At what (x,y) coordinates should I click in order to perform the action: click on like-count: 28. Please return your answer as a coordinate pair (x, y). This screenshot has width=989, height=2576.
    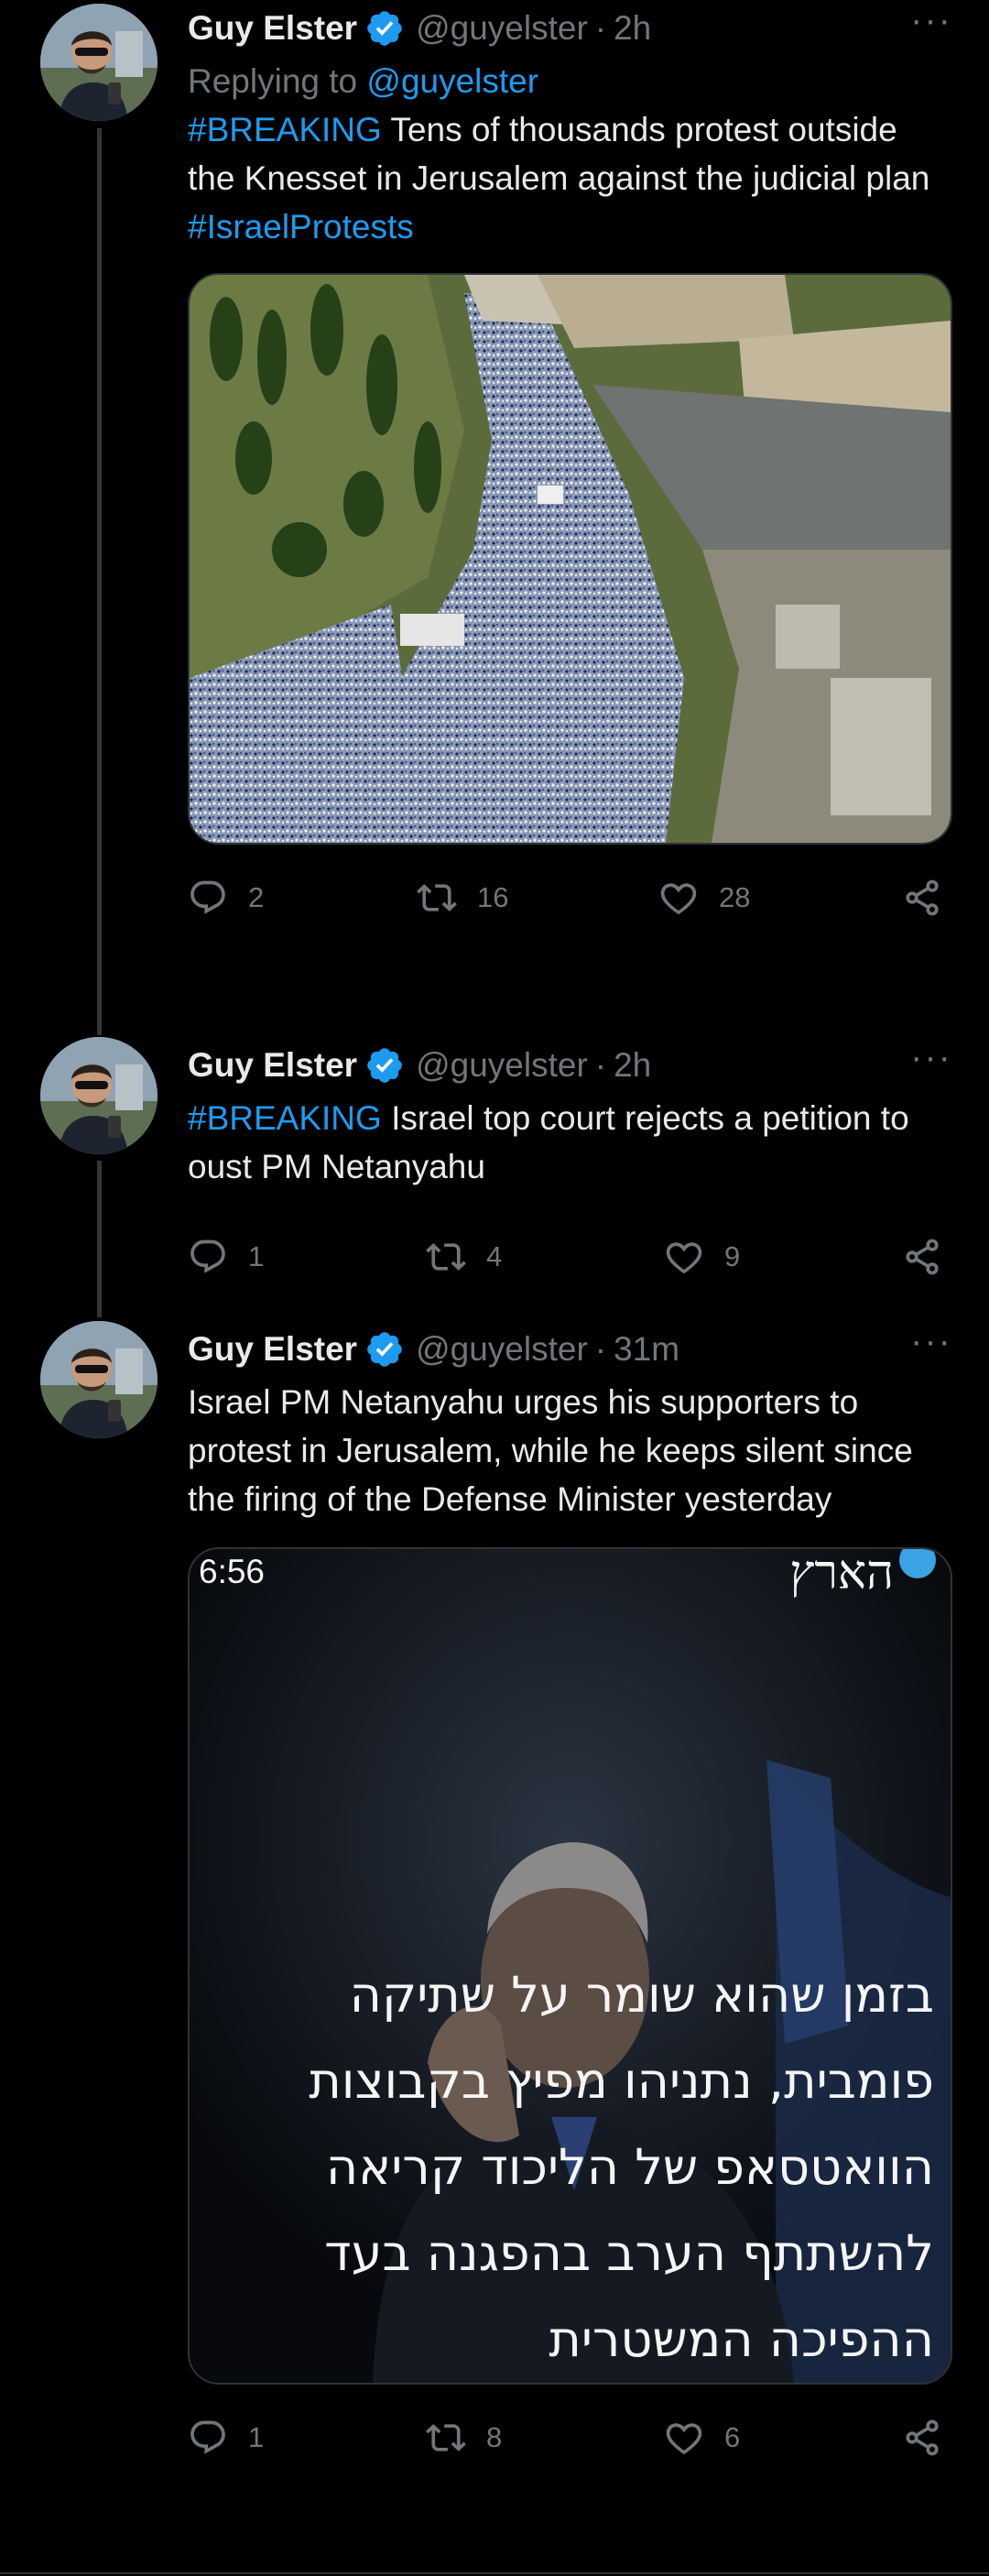
    Looking at the image, I should click on (735, 897).